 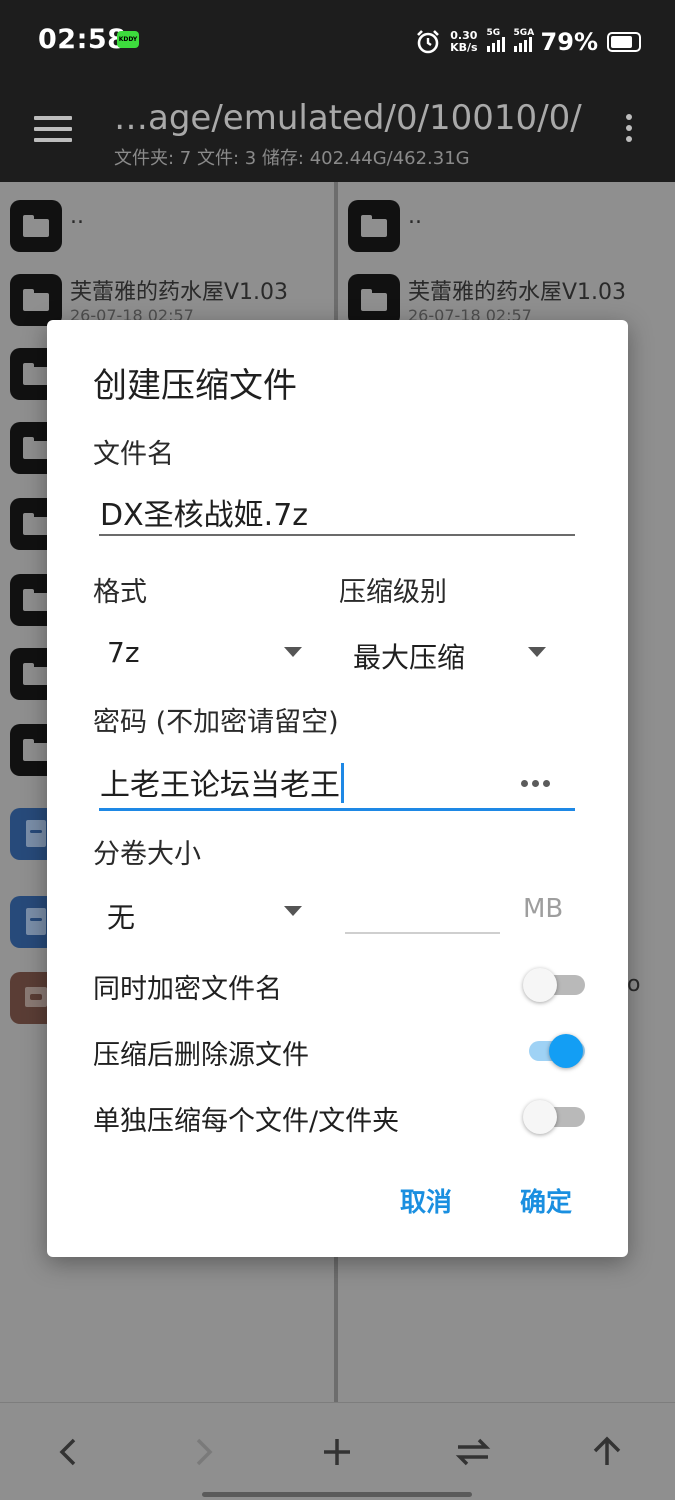 What do you see at coordinates (538, 784) in the screenshot?
I see `password-visibility-icon` at bounding box center [538, 784].